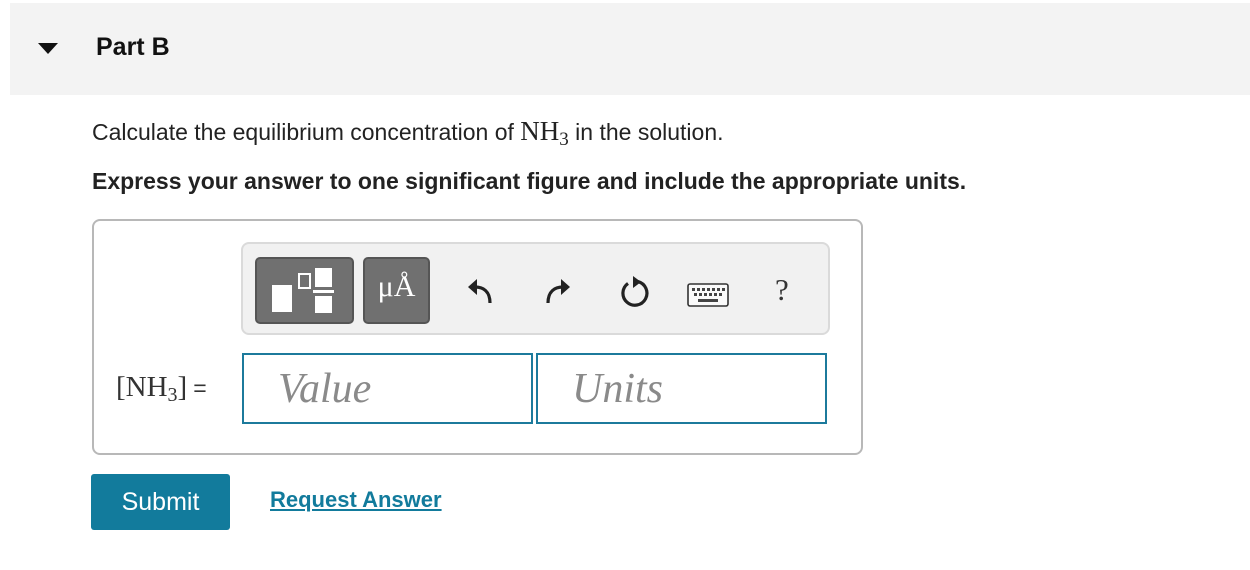  I want to click on templates-icon, so click(303, 290).